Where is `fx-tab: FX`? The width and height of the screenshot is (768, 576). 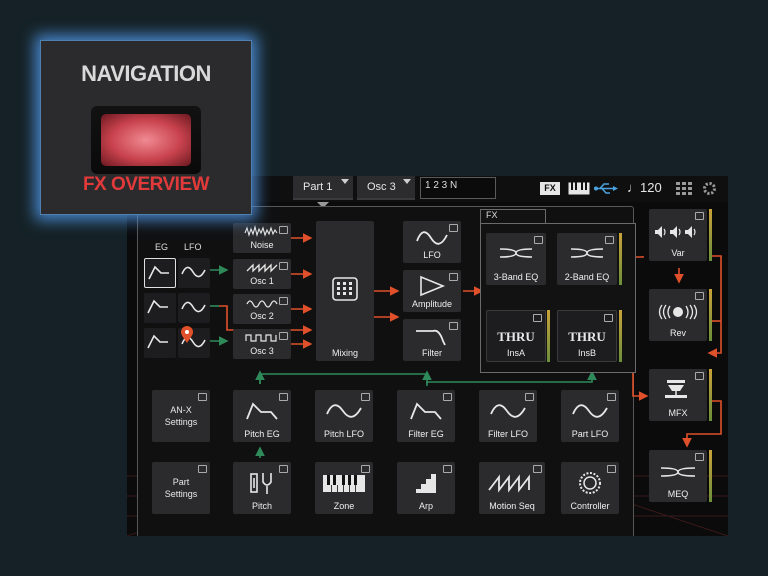
fx-tab: FX is located at coordinates (513, 216).